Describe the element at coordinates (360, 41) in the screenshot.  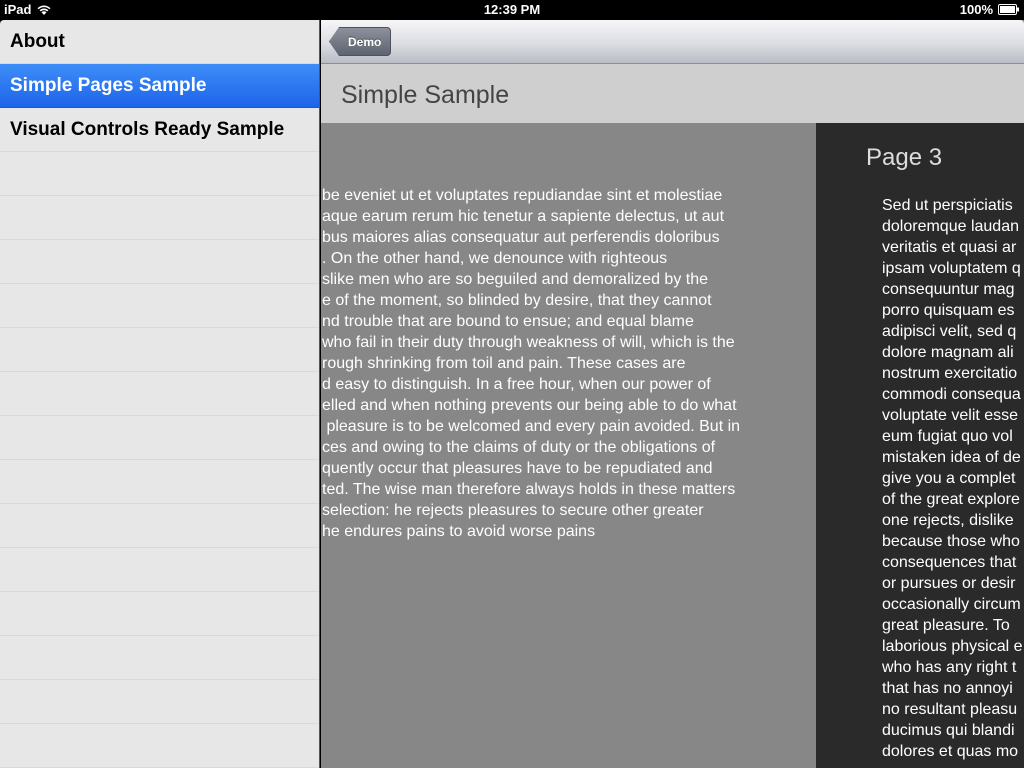
I see `back-button: Demo` at that location.